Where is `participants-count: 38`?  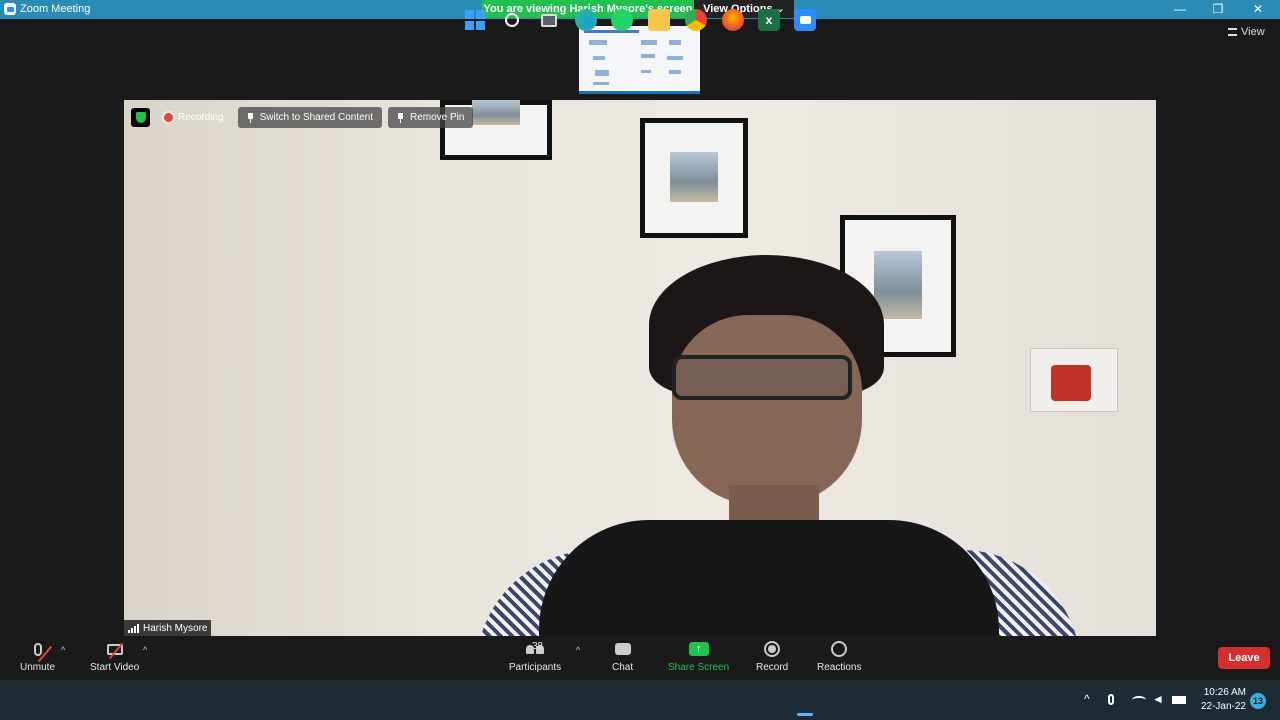 participants-count: 38 is located at coordinates (538, 646).